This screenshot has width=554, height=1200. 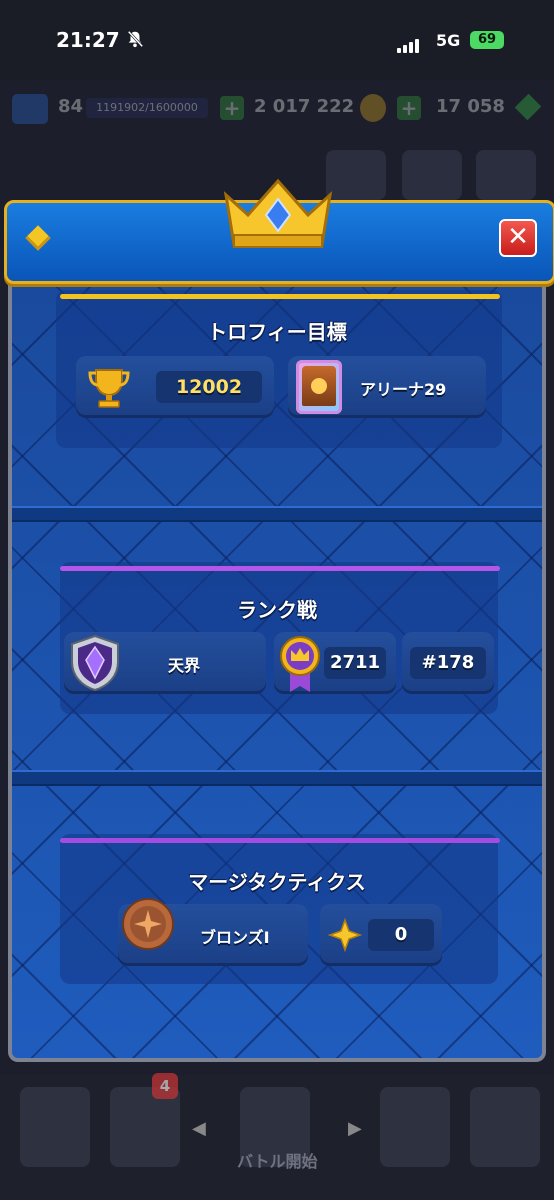 What do you see at coordinates (55, 1127) in the screenshot?
I see `shop-tab` at bounding box center [55, 1127].